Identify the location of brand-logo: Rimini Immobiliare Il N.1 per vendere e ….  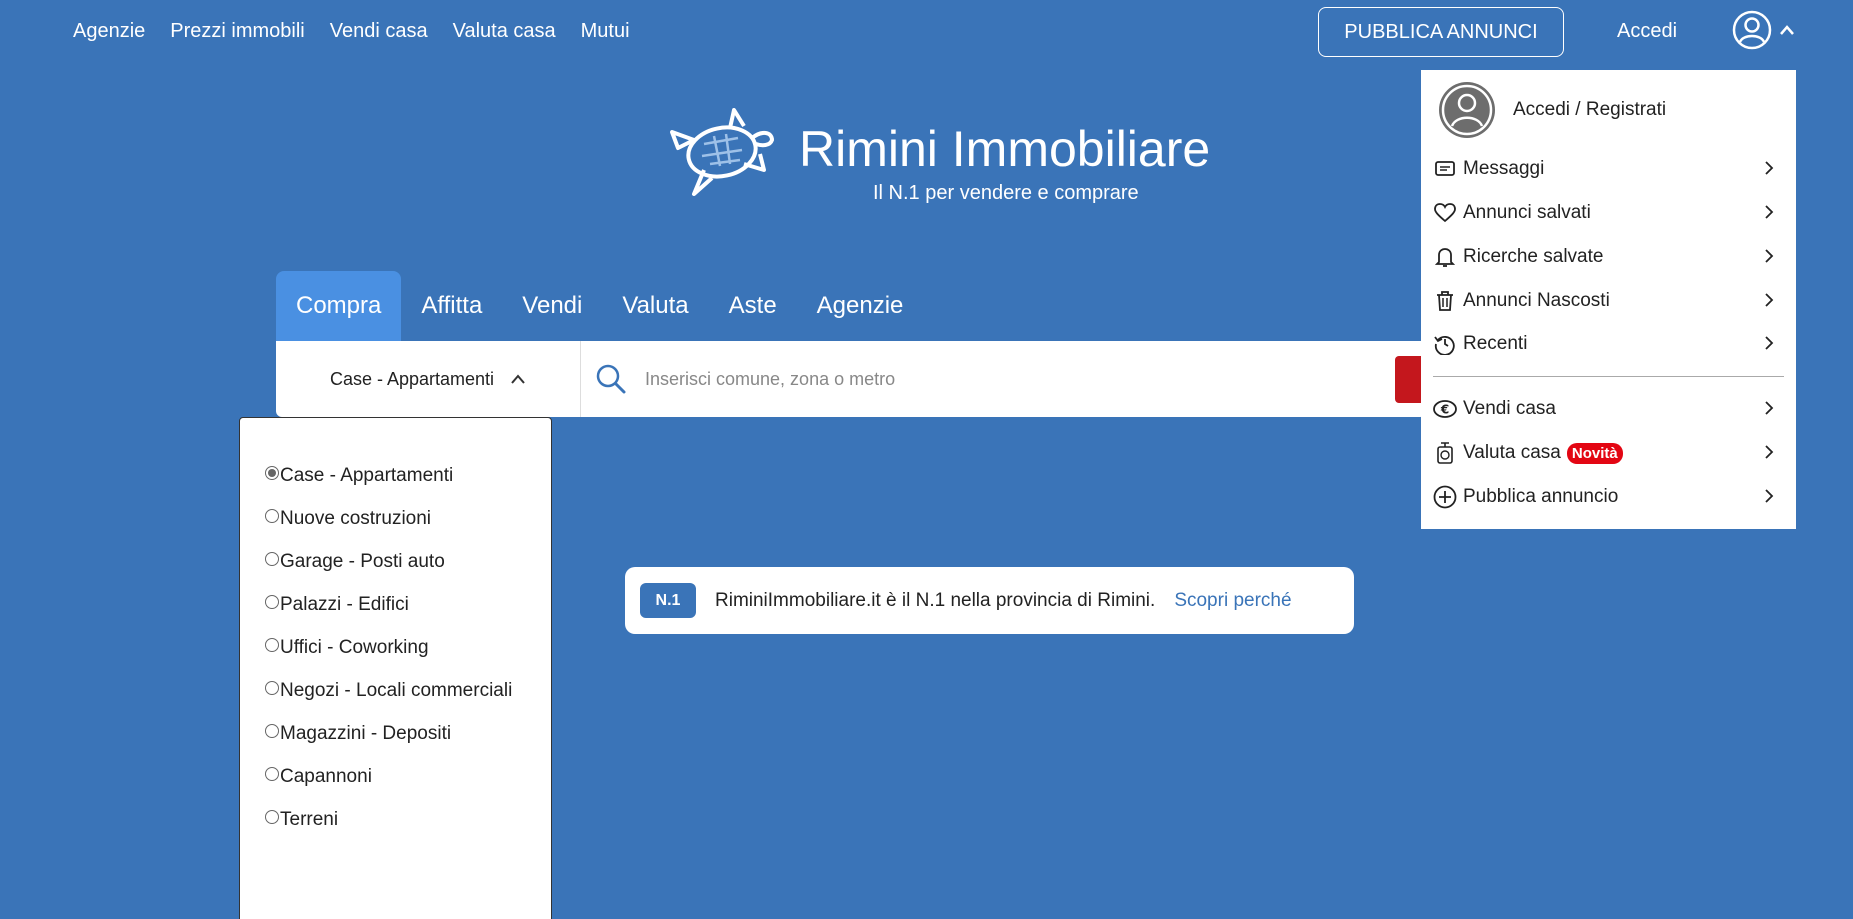
(937, 154).